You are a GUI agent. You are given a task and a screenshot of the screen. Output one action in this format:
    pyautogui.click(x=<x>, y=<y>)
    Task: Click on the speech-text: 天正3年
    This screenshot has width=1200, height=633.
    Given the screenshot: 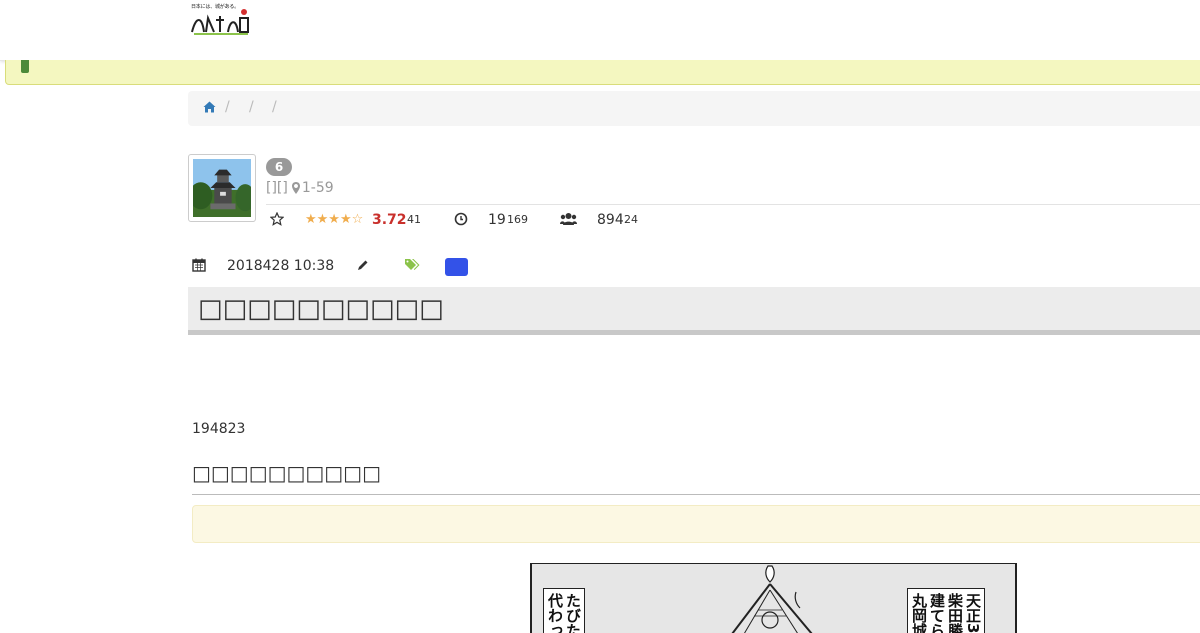 What is the action you would take?
    pyautogui.click(x=973, y=613)
    